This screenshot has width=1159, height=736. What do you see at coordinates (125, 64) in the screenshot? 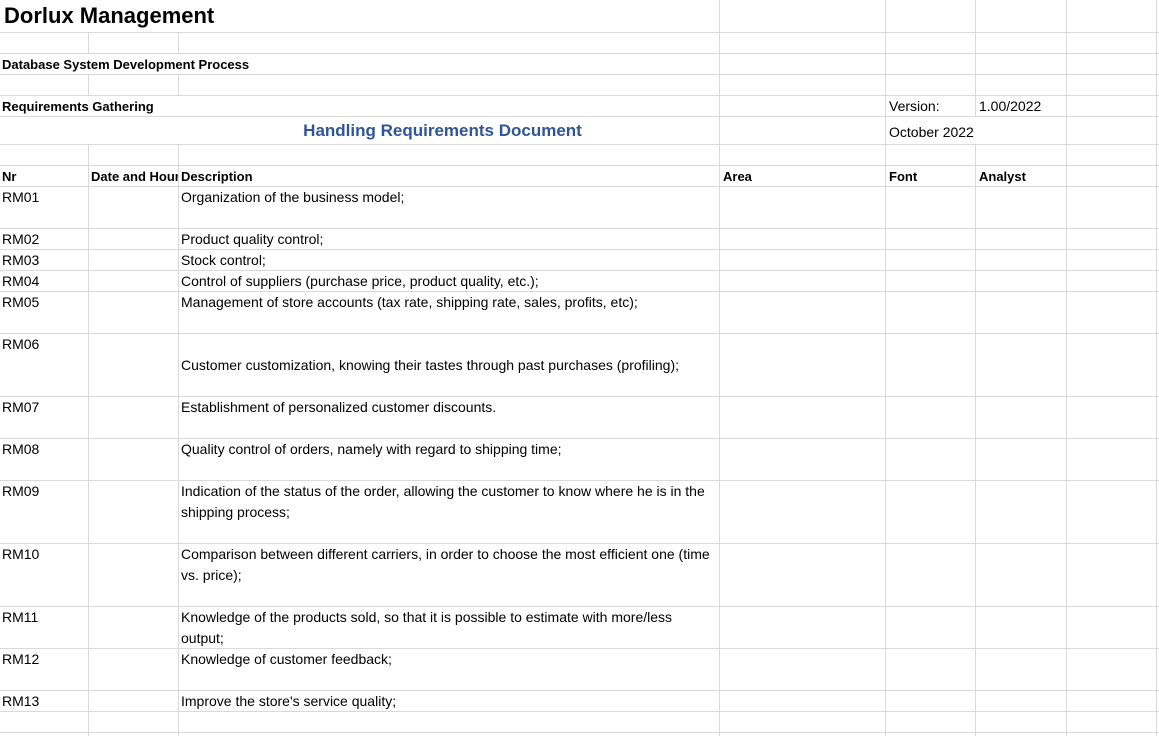
I see `subtitle-cell: Database System Development Process` at bounding box center [125, 64].